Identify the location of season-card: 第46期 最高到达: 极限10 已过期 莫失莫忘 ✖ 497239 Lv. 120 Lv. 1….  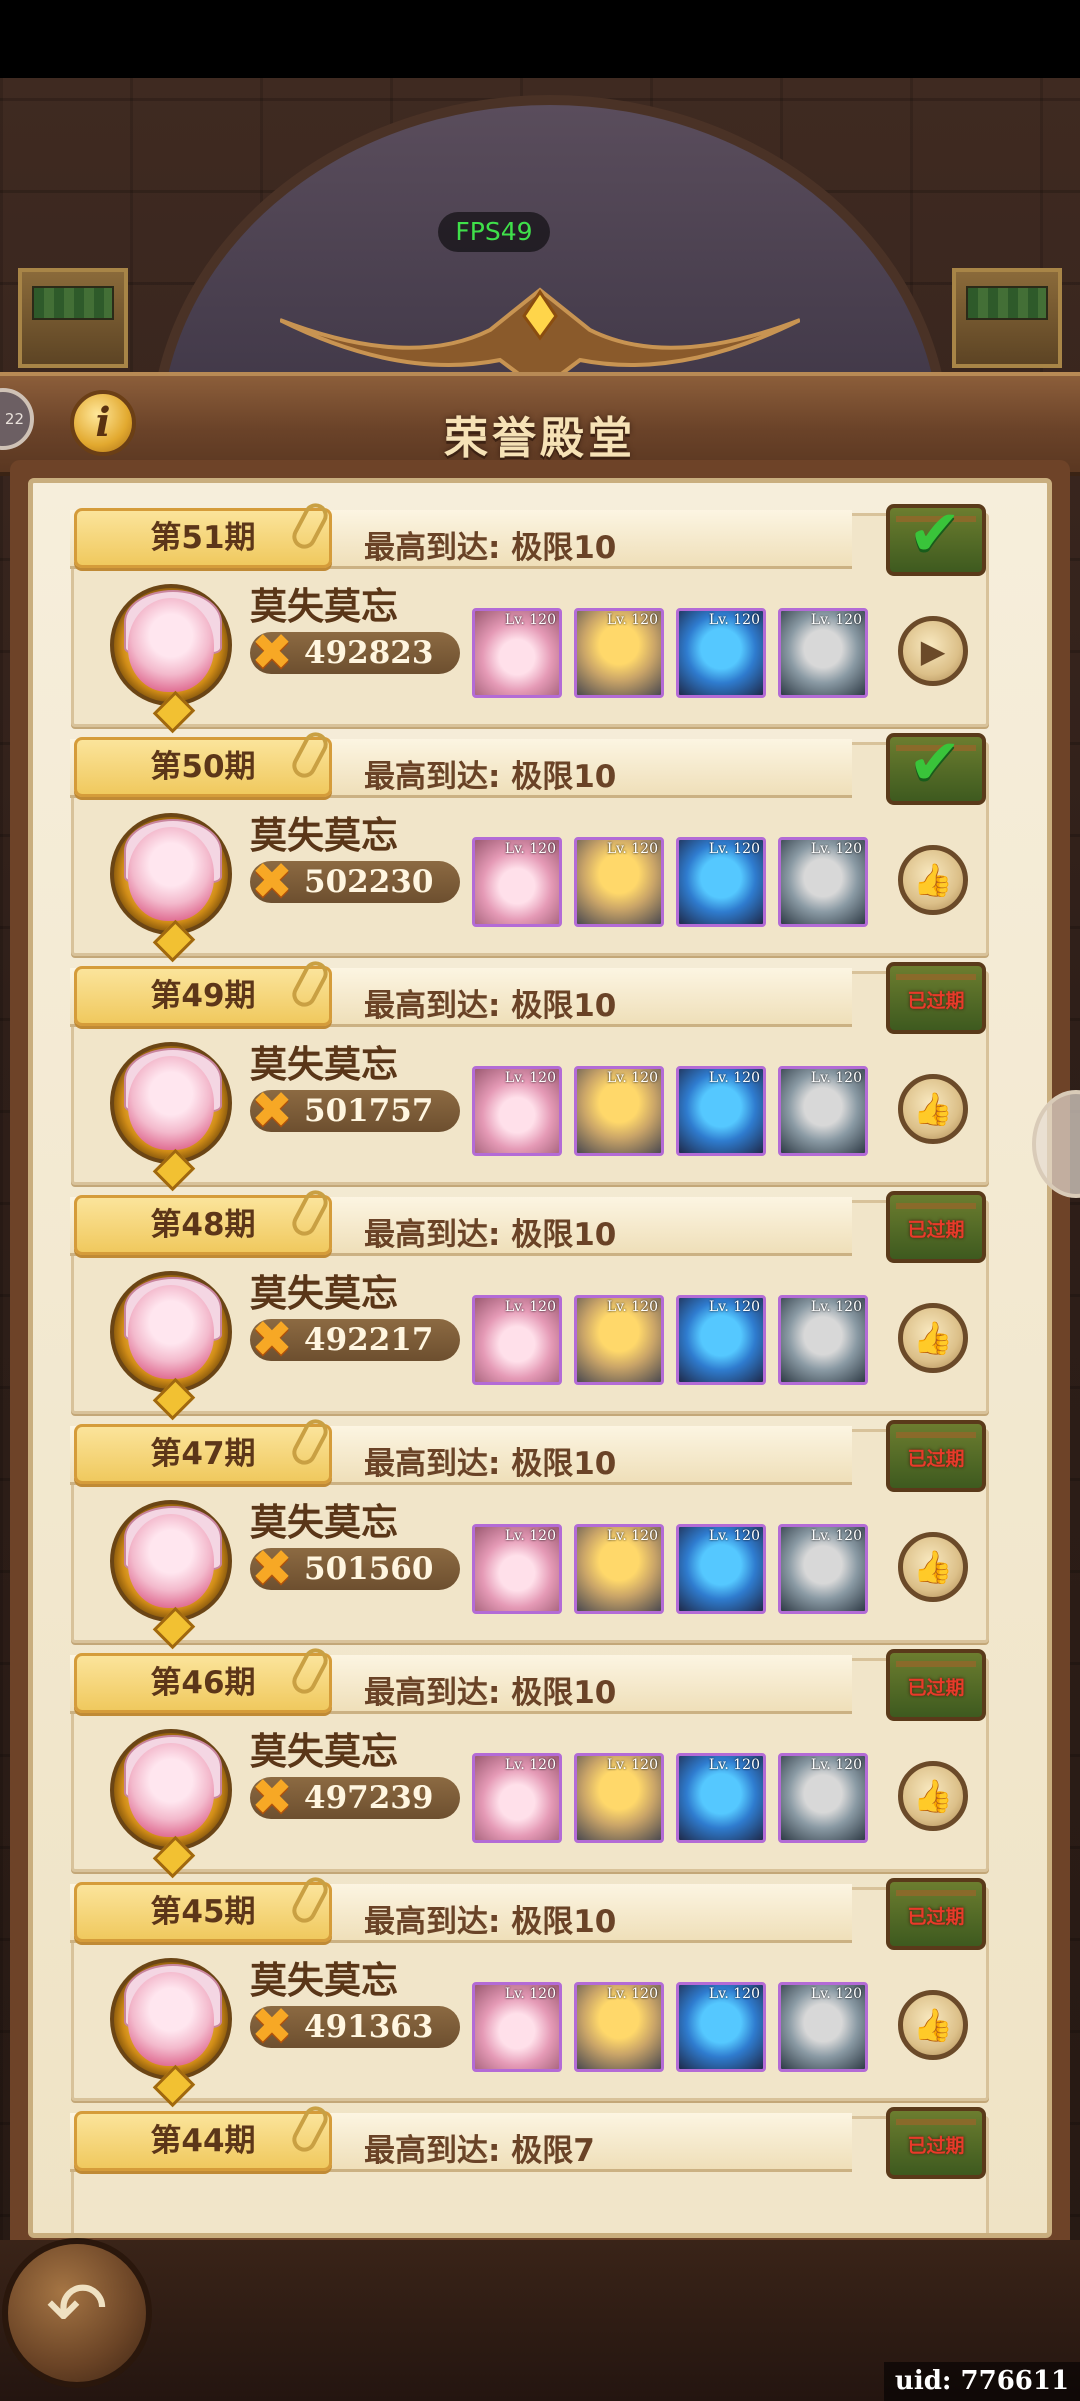
(529, 1761).